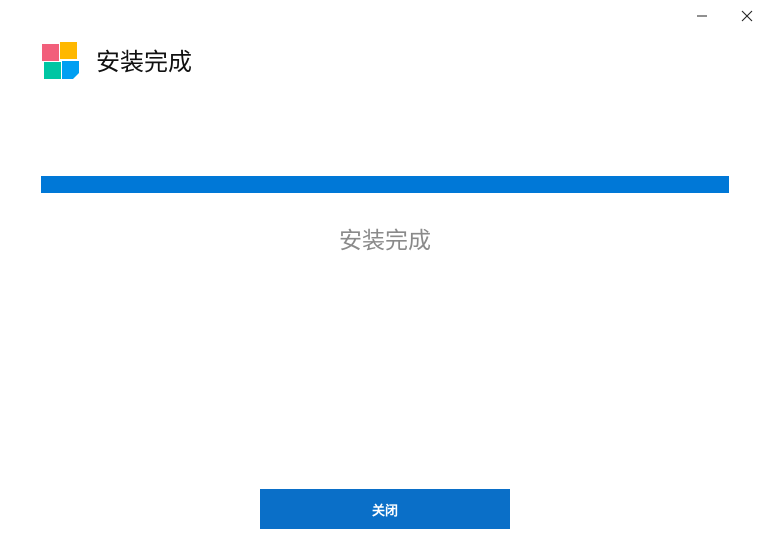  Describe the element at coordinates (52, 70) in the screenshot. I see `logo-tile-green` at that location.